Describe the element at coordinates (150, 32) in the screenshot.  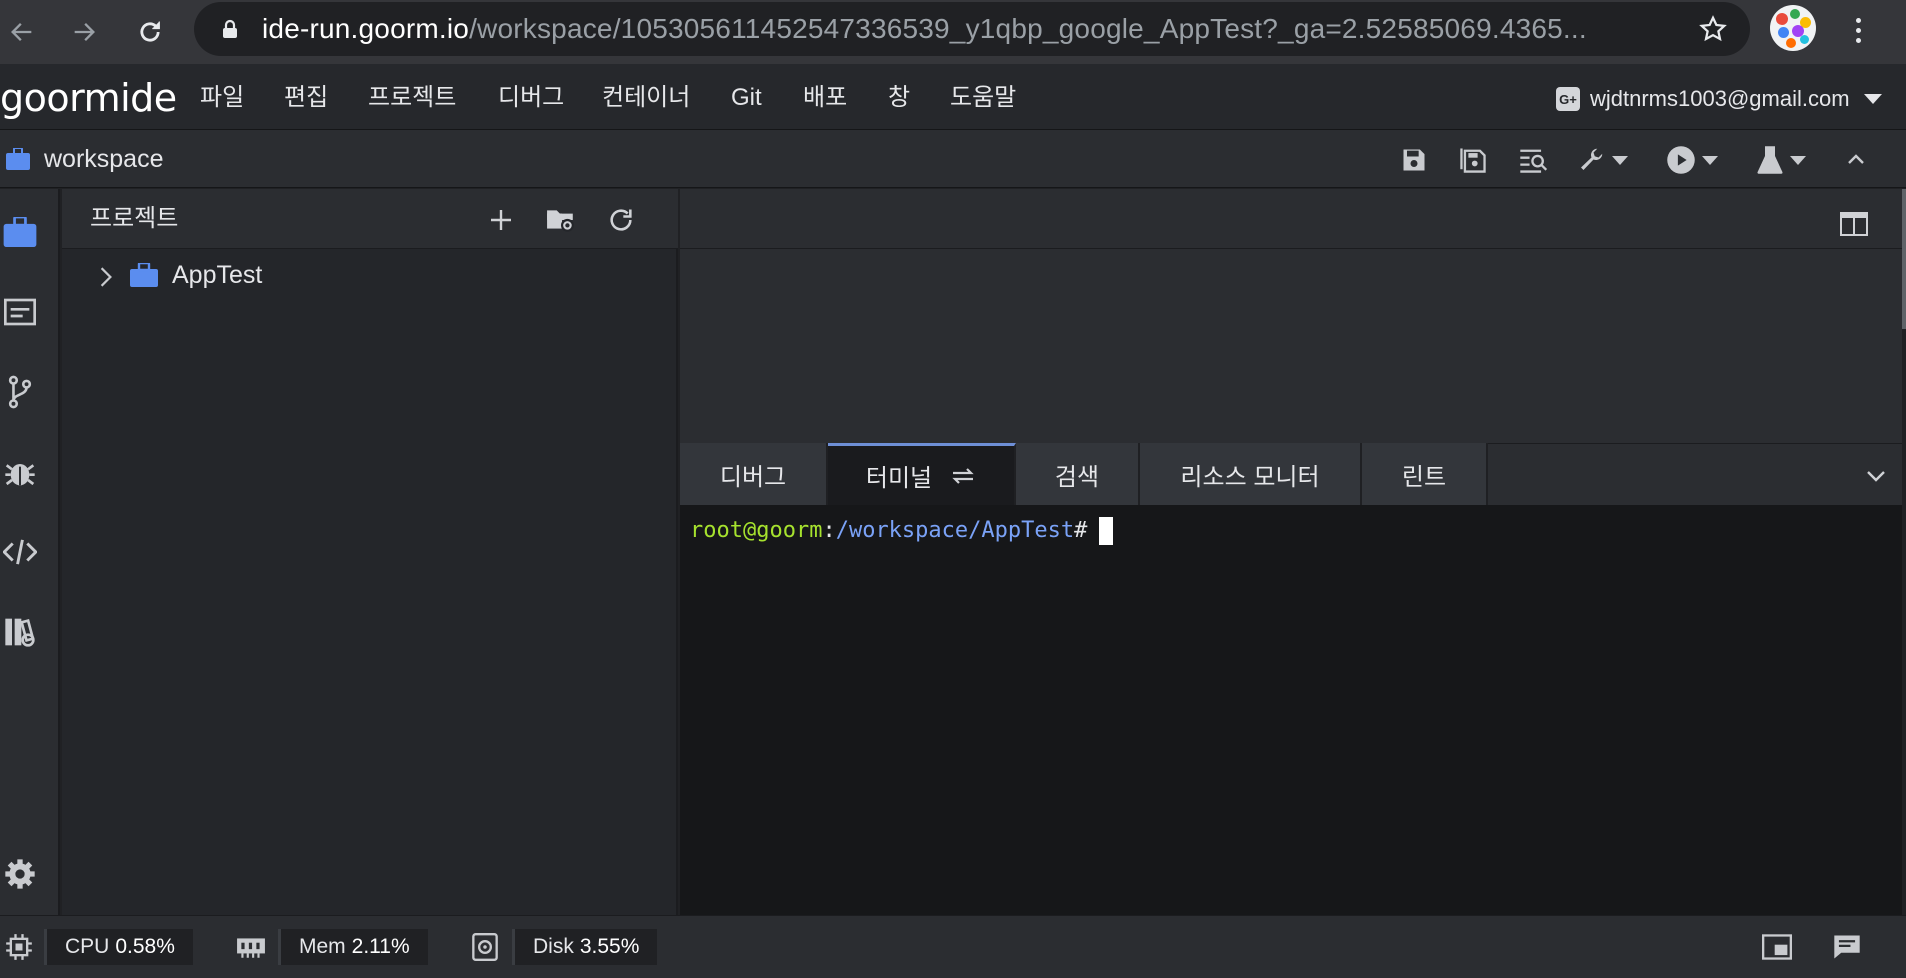
I see `reload-button` at that location.